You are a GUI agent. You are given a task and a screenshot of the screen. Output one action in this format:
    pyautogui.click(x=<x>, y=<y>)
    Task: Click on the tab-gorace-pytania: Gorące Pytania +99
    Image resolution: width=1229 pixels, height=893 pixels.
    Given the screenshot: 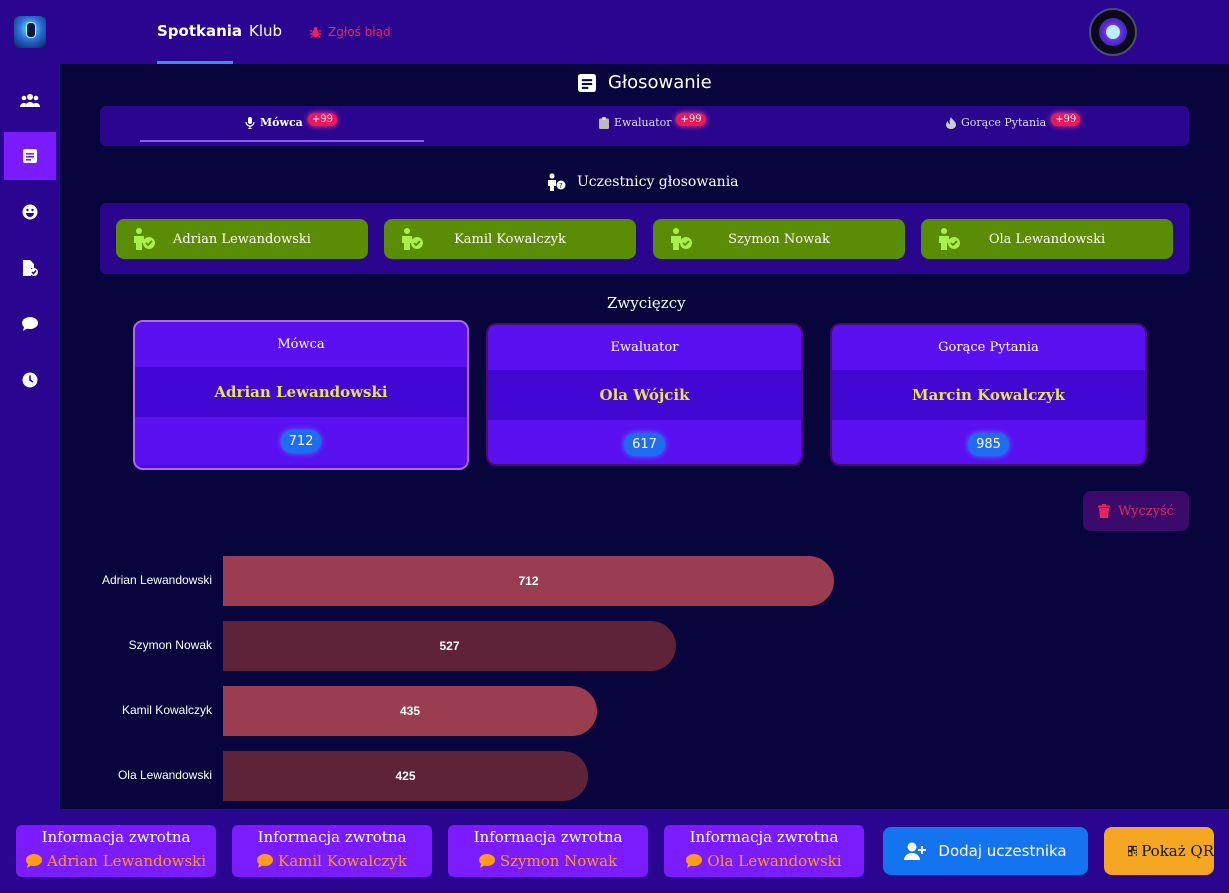 What is the action you would take?
    pyautogui.click(x=1013, y=121)
    